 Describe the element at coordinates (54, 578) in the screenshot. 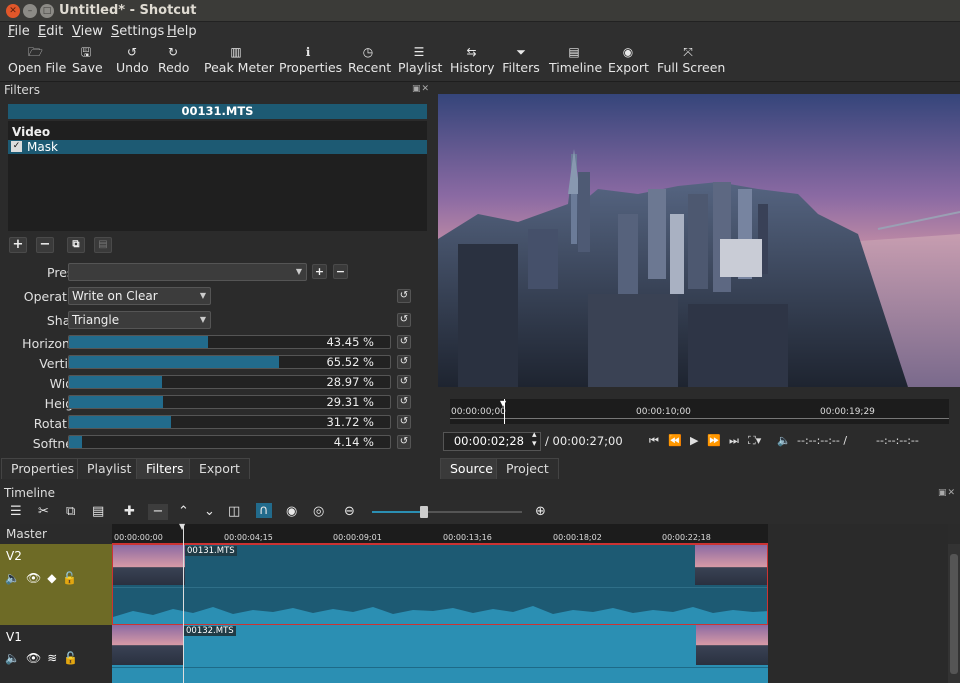

I see `composite-icon: ◆` at that location.